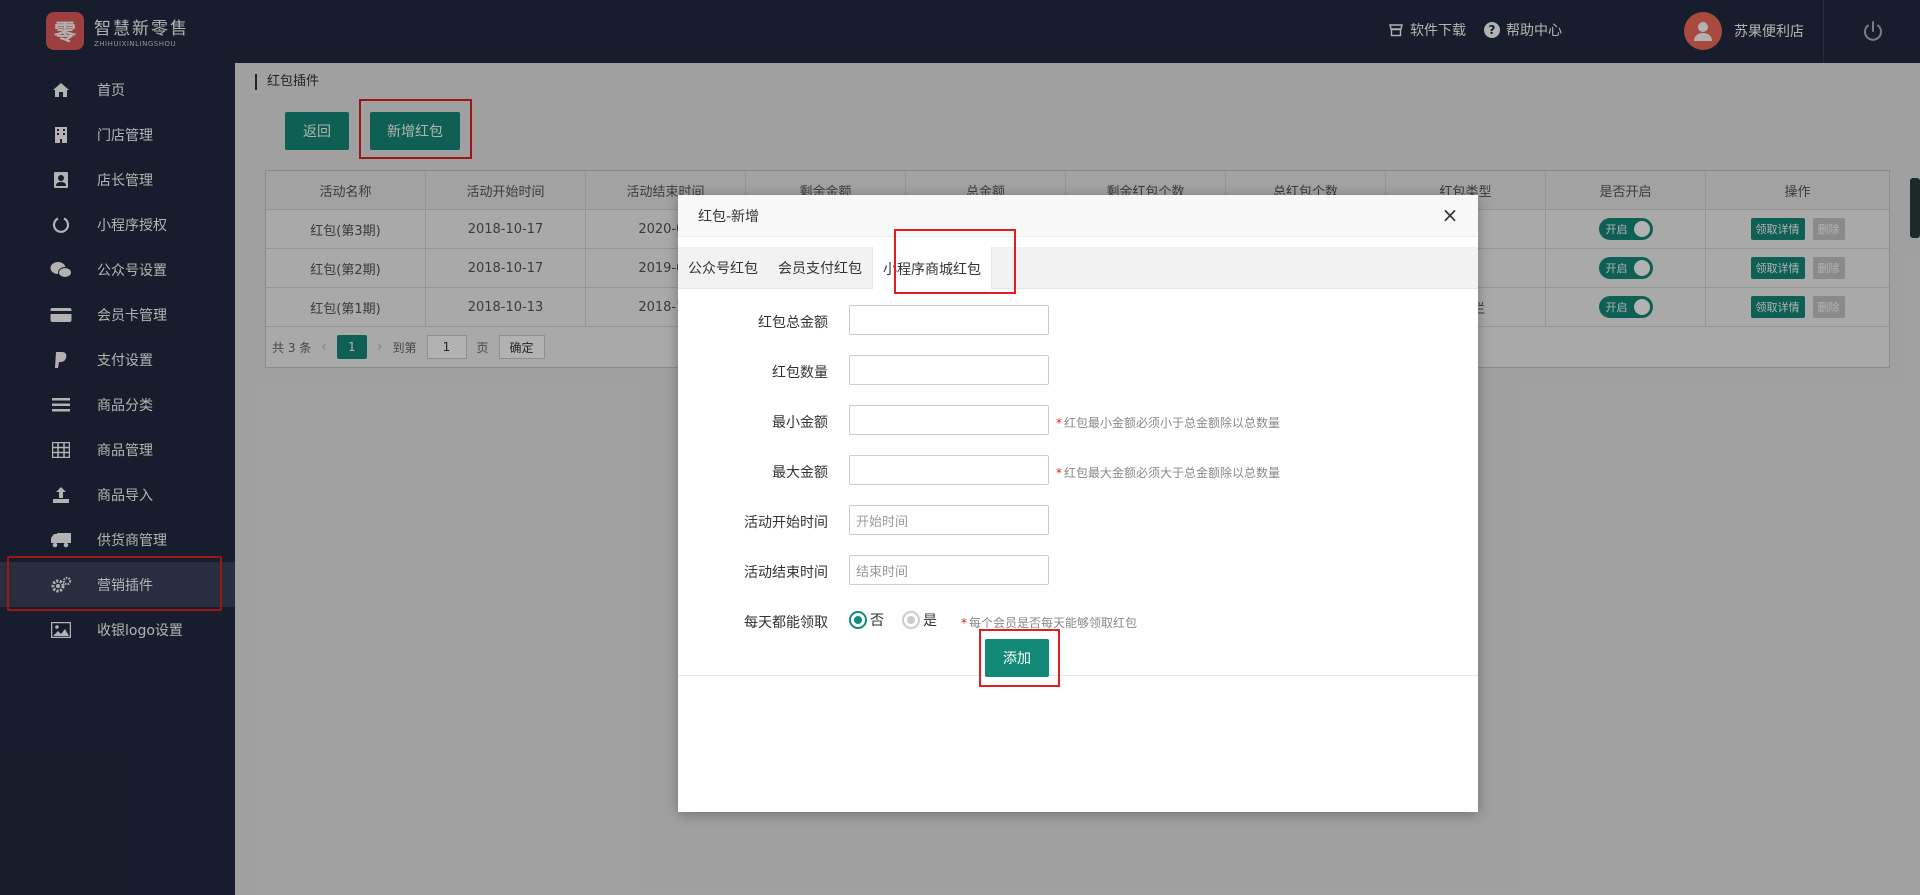 This screenshot has width=1920, height=895. I want to click on radio-label: 是, so click(930, 621).